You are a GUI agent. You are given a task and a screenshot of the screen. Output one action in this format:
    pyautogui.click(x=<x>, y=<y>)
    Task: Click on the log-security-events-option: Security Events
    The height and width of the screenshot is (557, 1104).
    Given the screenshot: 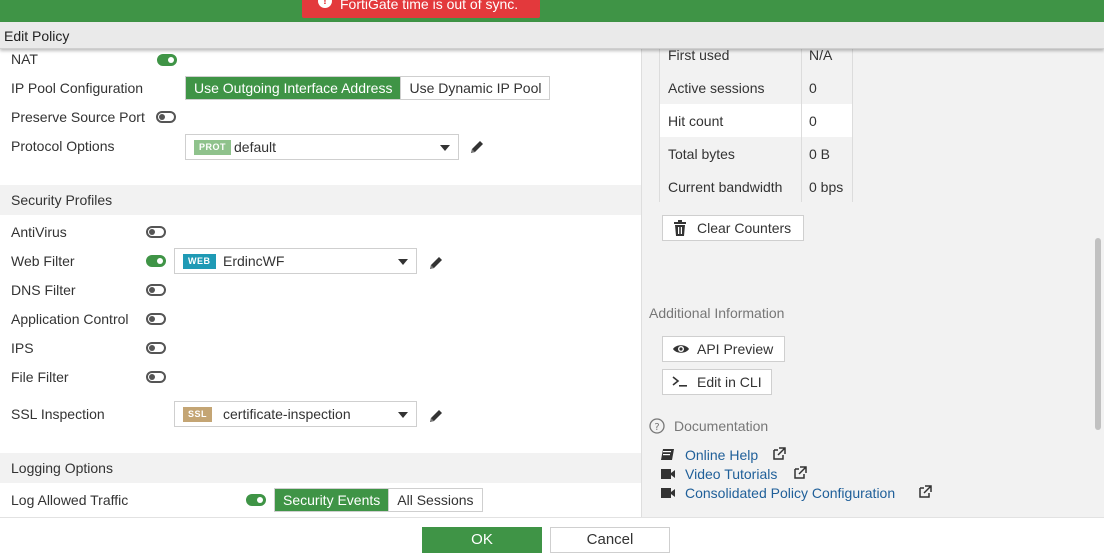 What is the action you would take?
    pyautogui.click(x=332, y=500)
    